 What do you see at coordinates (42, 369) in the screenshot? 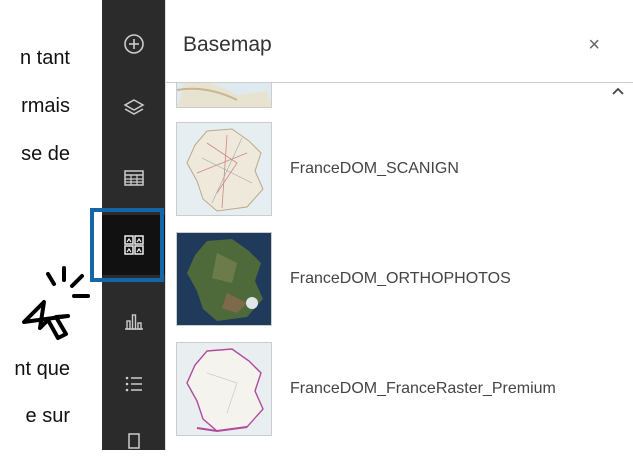
I see `doc-text-line: nt que` at bounding box center [42, 369].